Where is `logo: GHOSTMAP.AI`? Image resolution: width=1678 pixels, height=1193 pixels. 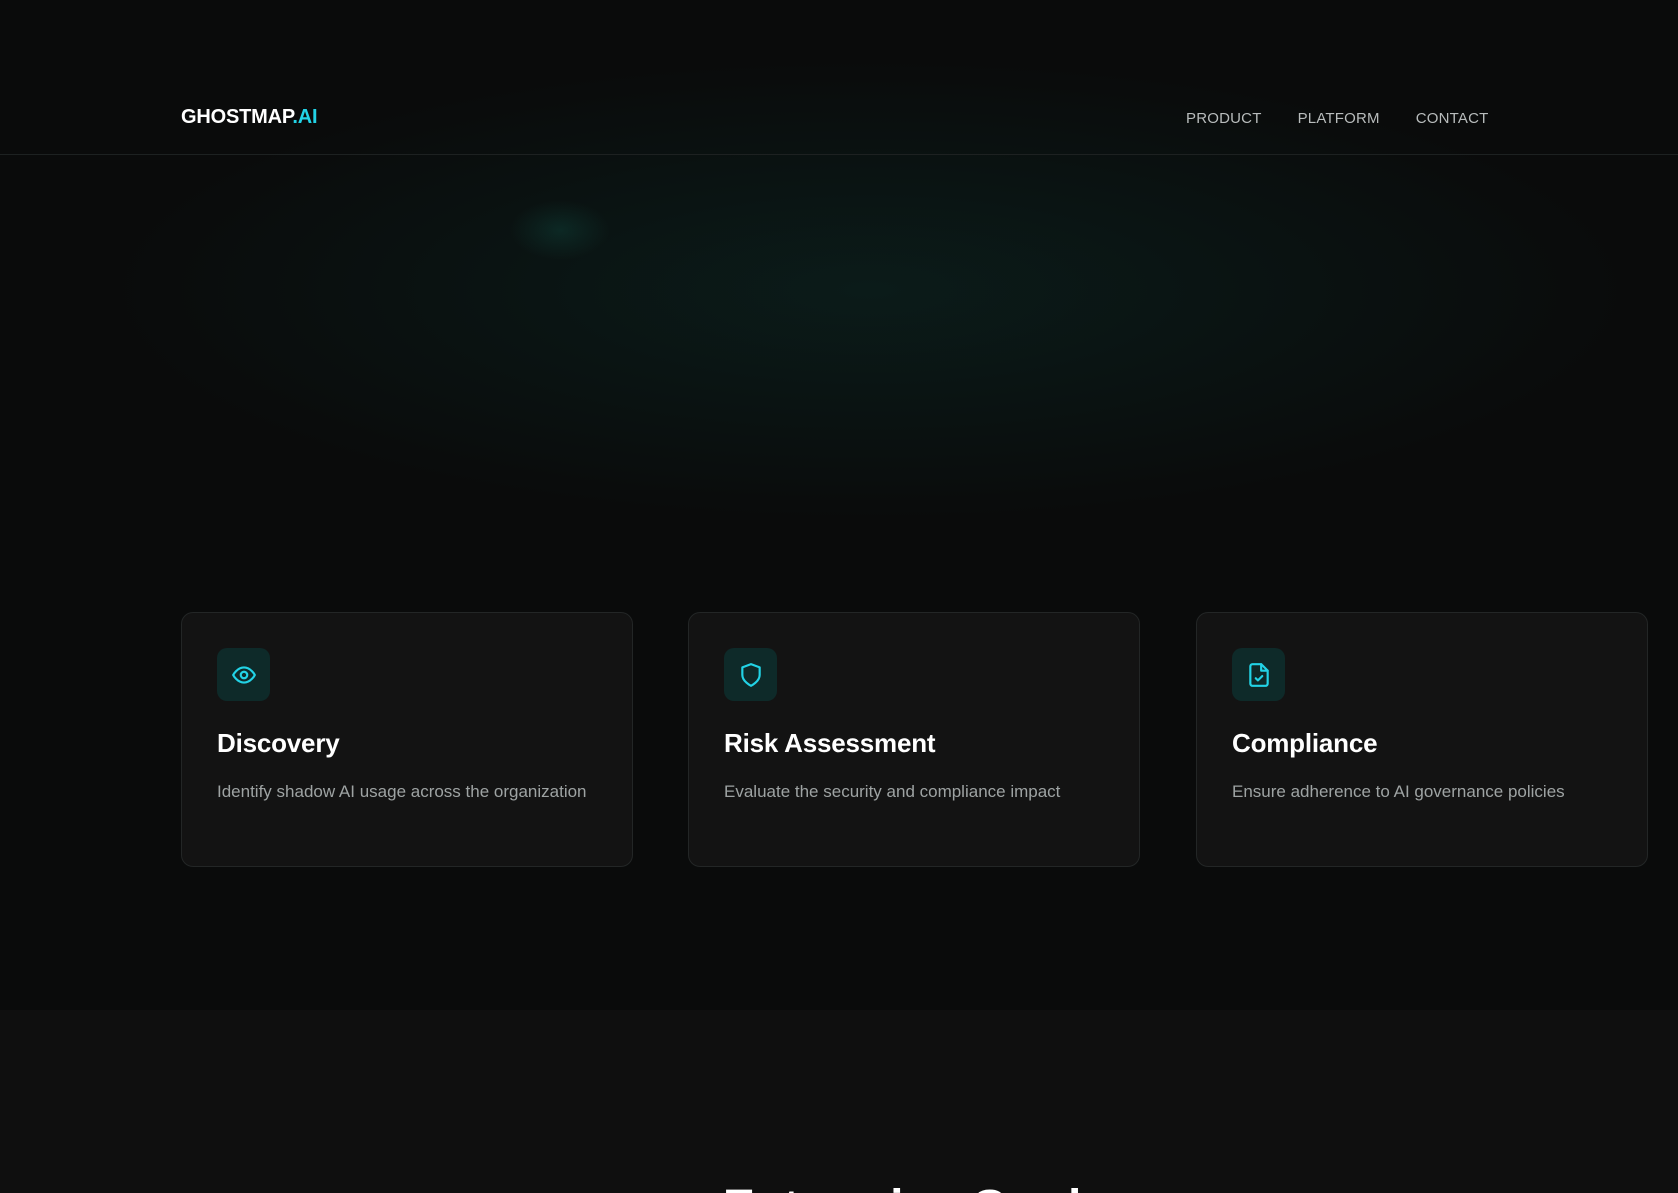 logo: GHOSTMAP.AI is located at coordinates (249, 117).